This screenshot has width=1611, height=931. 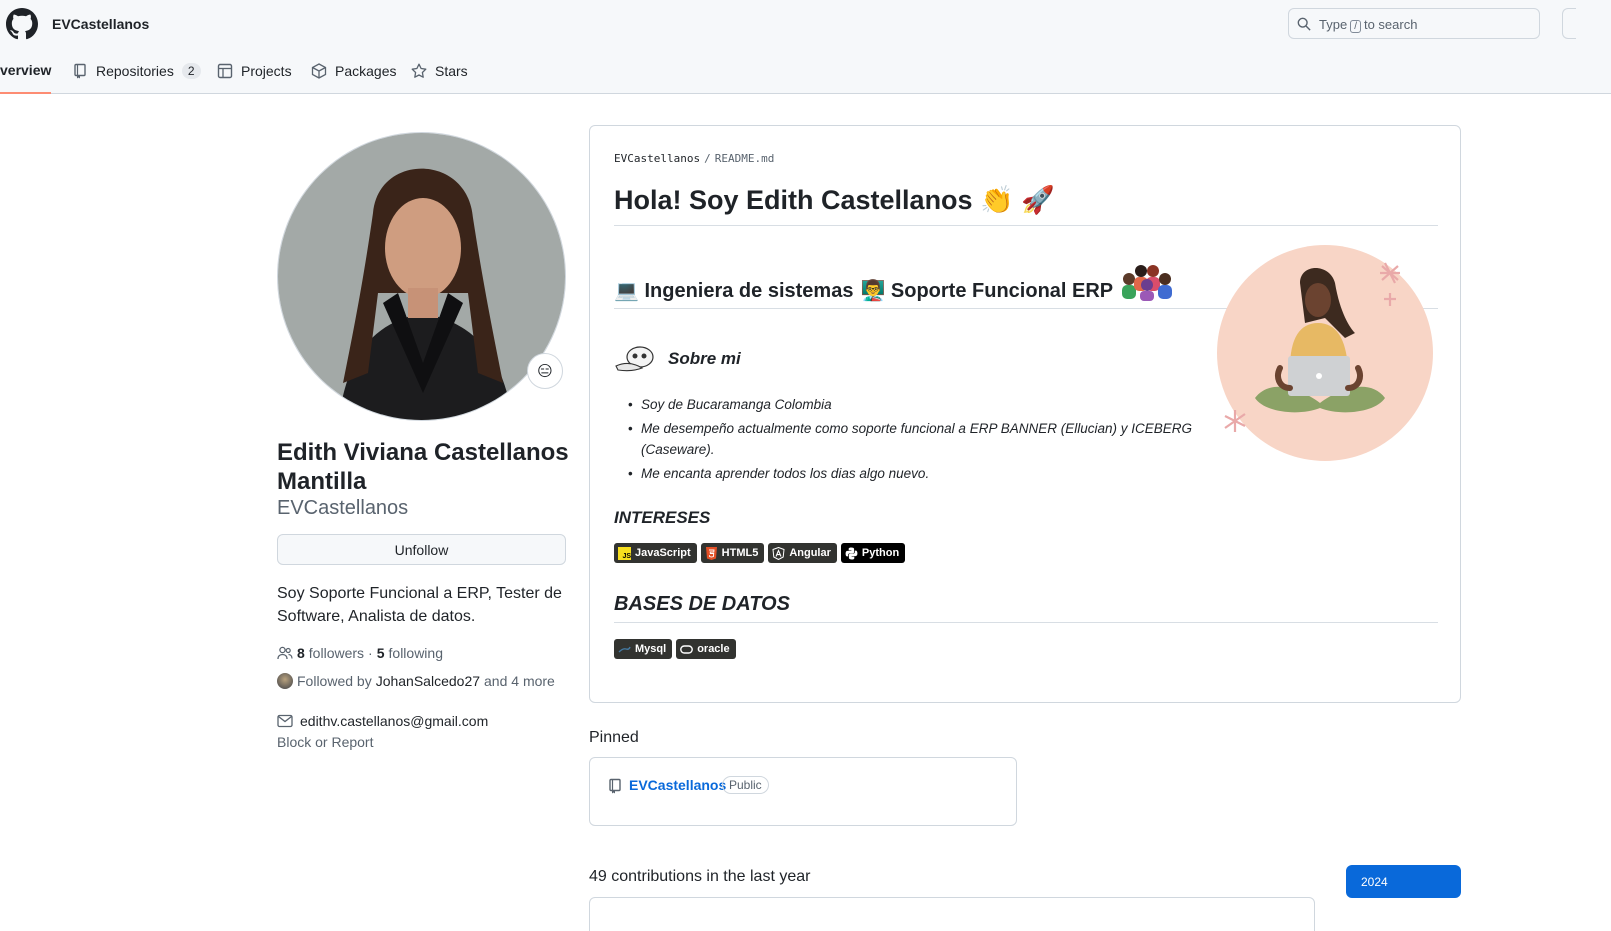 I want to click on profile-email: edithv.castellanos@gmail.com, so click(x=382, y=721).